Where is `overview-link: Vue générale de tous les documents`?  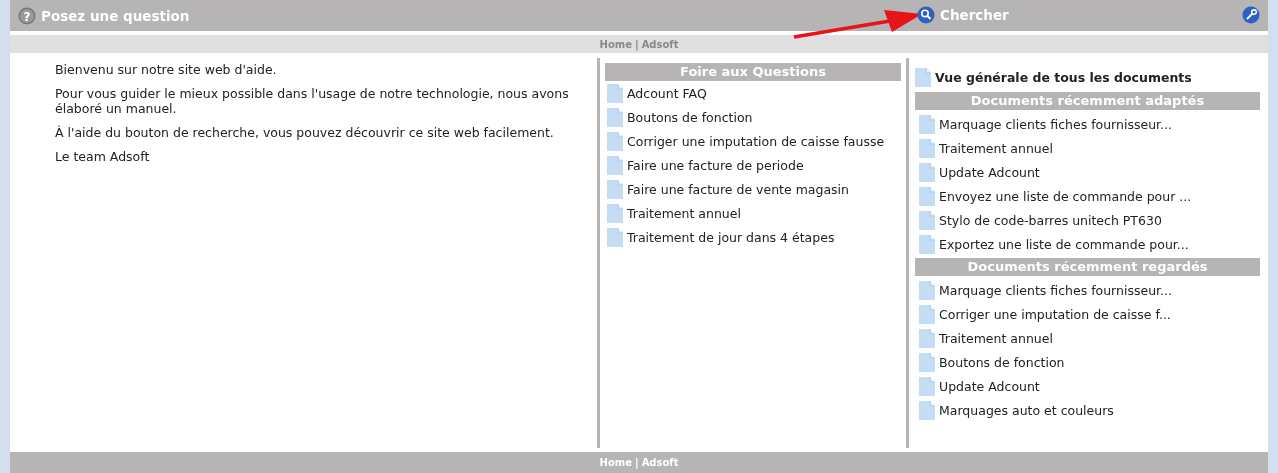 overview-link: Vue générale de tous les documents is located at coordinates (1087, 77).